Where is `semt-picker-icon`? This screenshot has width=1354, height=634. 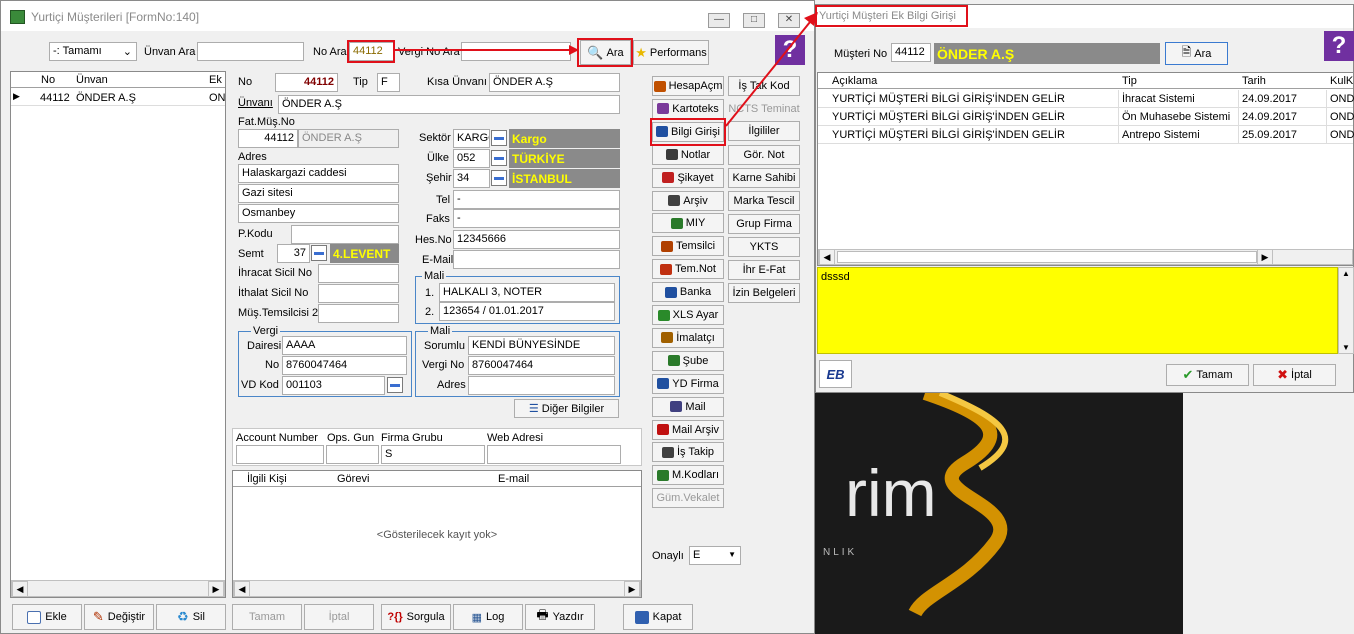 semt-picker-icon is located at coordinates (319, 253).